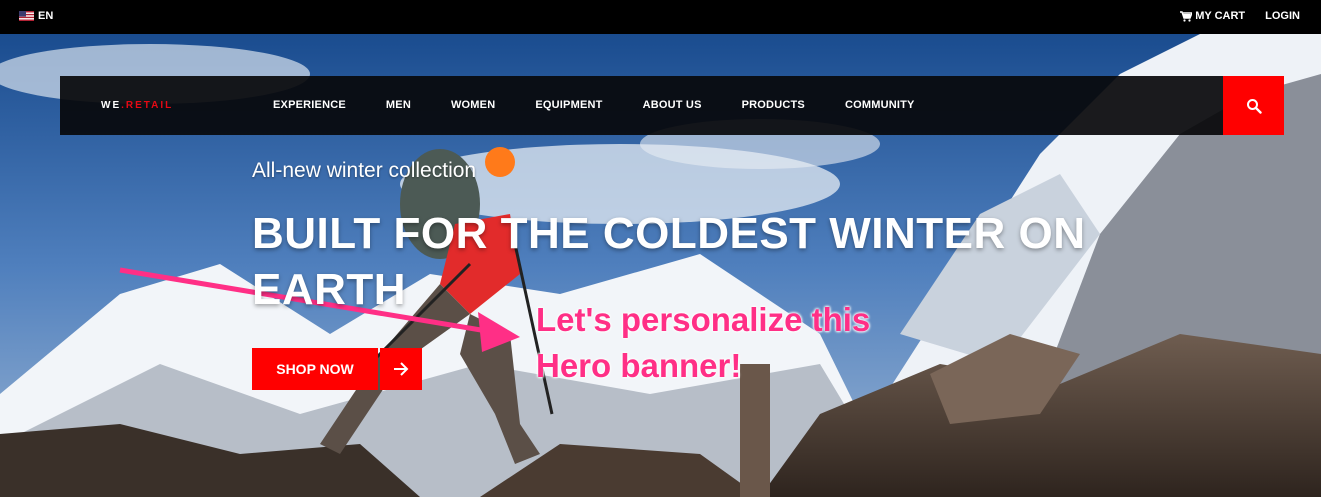 The height and width of the screenshot is (497, 1321). What do you see at coordinates (773, 105) in the screenshot?
I see `nav-item-products: PRODUCTS` at bounding box center [773, 105].